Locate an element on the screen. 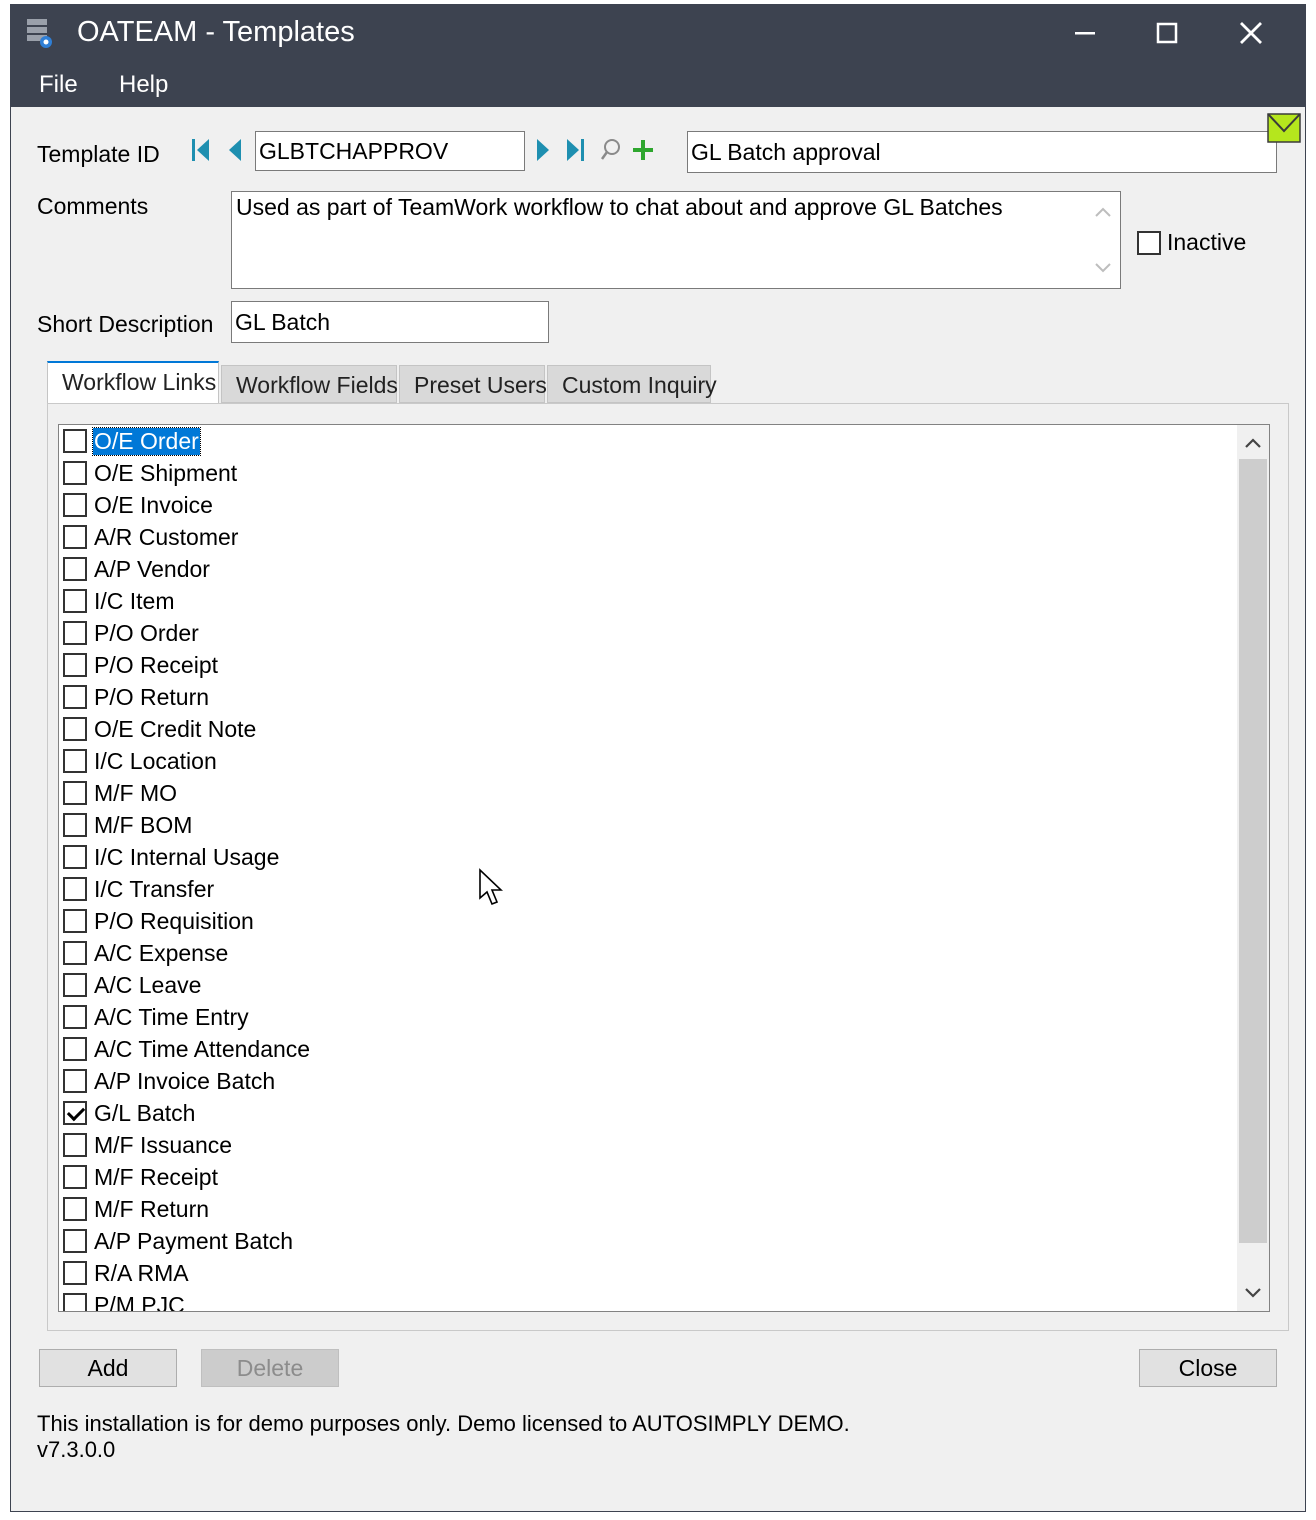 This screenshot has width=1316, height=1520. mail-icon is located at coordinates (1284, 128).